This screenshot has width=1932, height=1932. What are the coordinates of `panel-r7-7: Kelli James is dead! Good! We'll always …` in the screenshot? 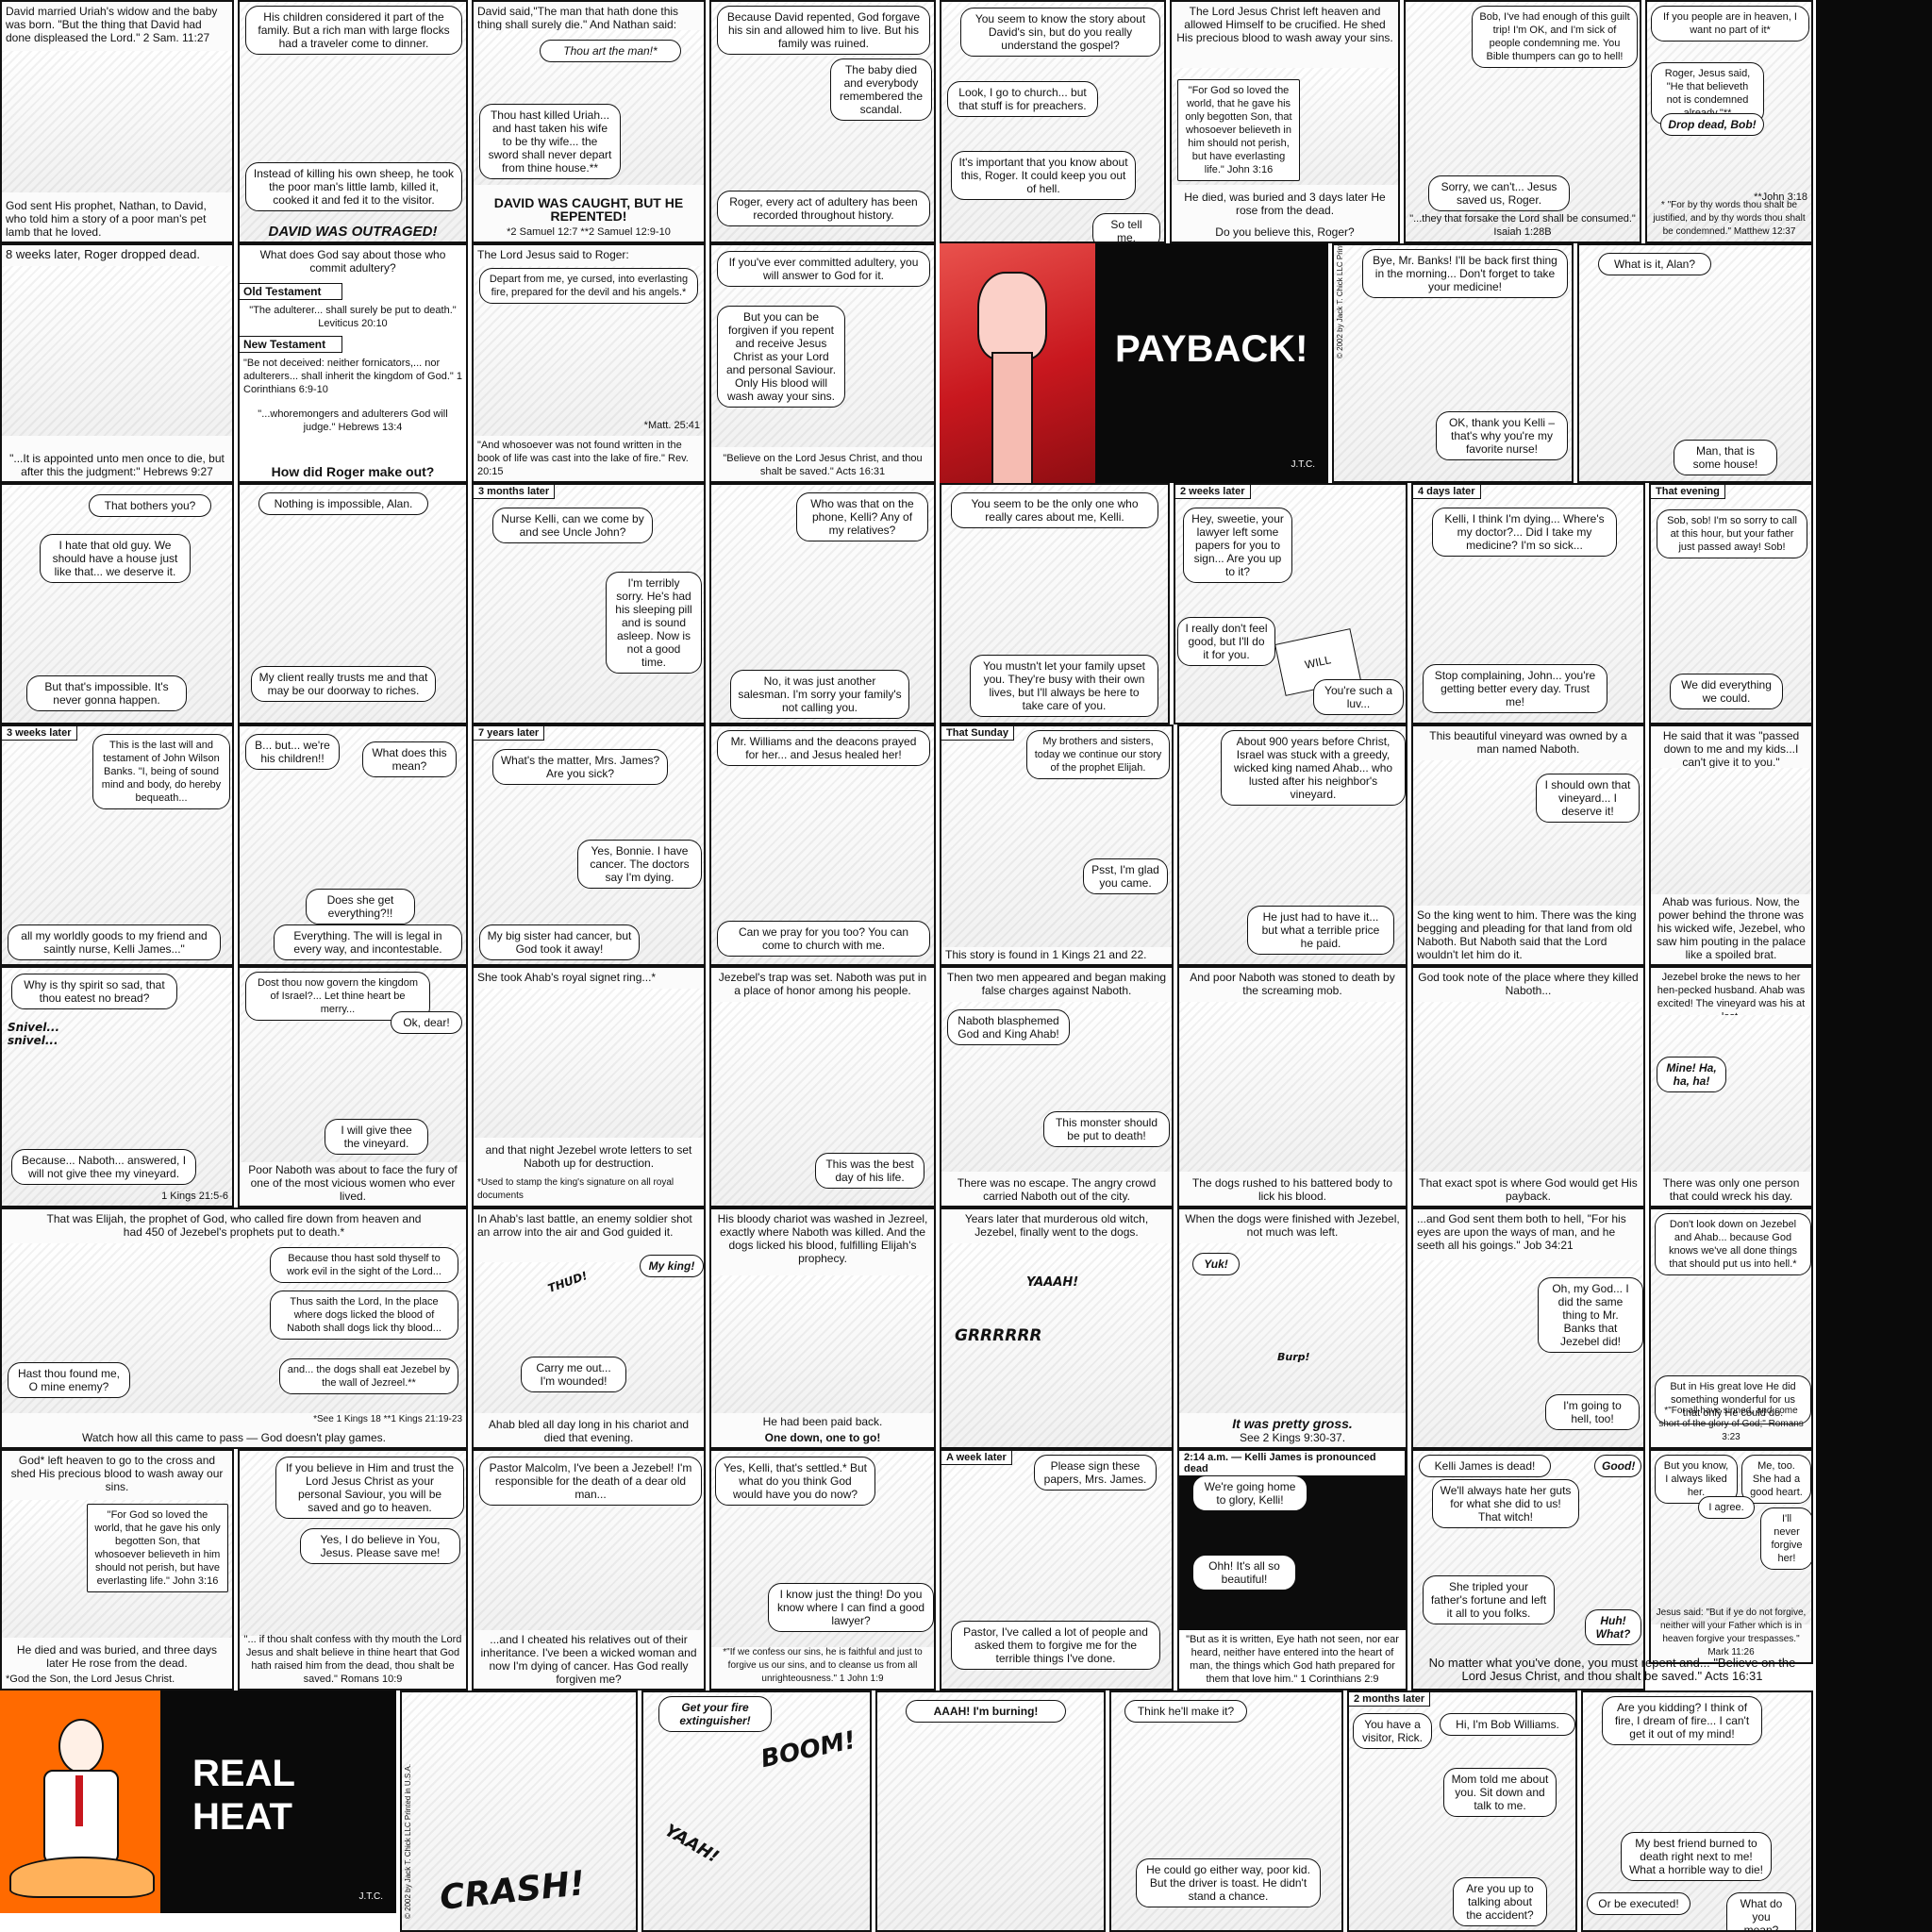 It's located at (1528, 1569).